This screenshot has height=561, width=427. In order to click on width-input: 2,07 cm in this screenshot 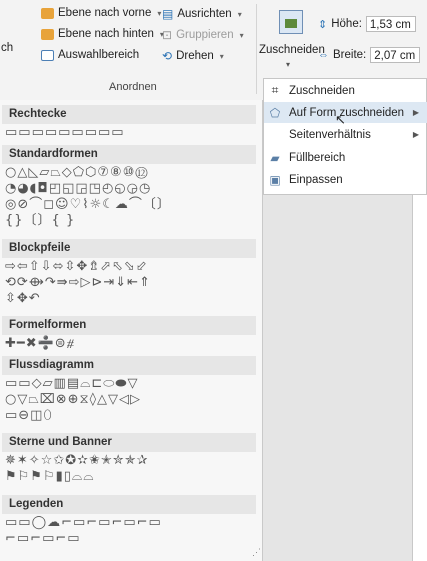, I will do `click(395, 55)`.